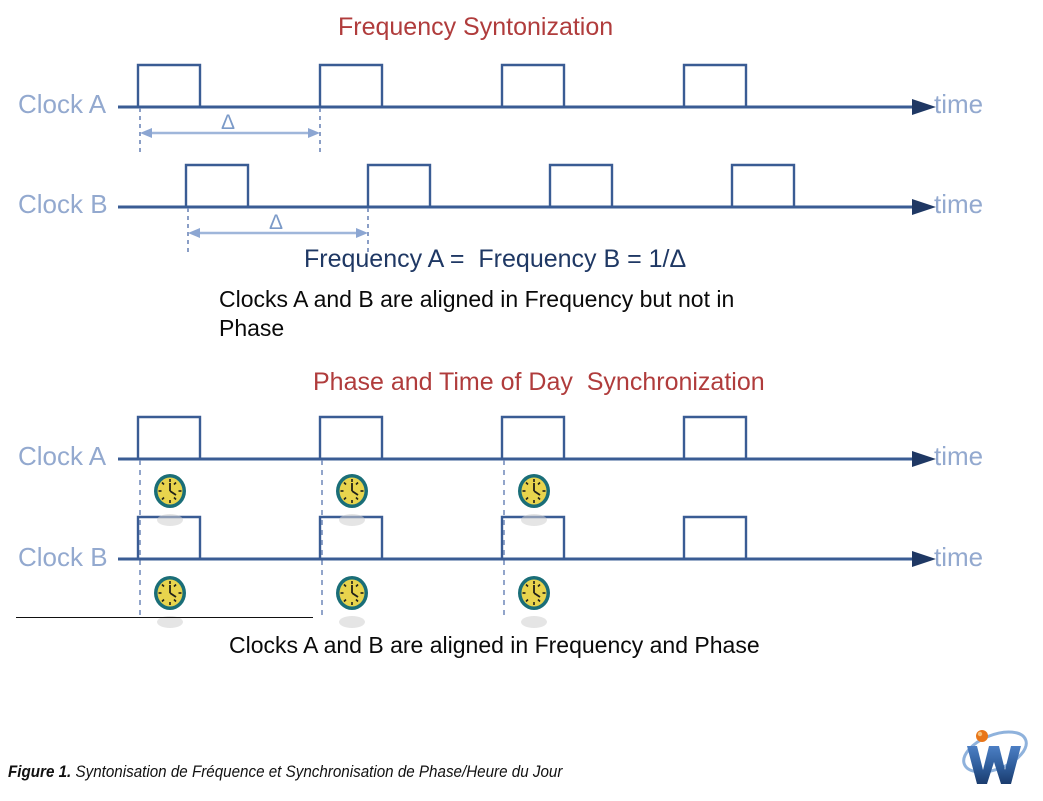 This screenshot has height=801, width=1043. What do you see at coordinates (994, 765) in the screenshot?
I see `logo-letter-w` at bounding box center [994, 765].